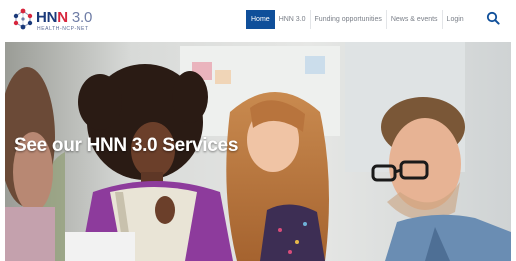 This screenshot has width=516, height=261. Describe the element at coordinates (63, 29) in the screenshot. I see `logo-tagline: HEALTH-NCP-NET` at that location.